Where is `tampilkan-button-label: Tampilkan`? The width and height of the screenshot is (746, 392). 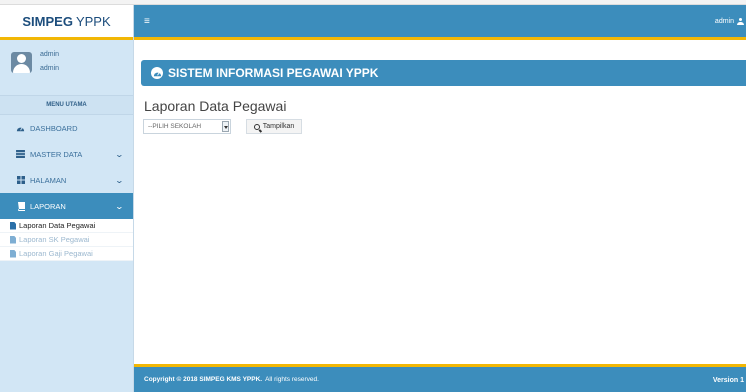
tampilkan-button-label: Tampilkan is located at coordinates (278, 126).